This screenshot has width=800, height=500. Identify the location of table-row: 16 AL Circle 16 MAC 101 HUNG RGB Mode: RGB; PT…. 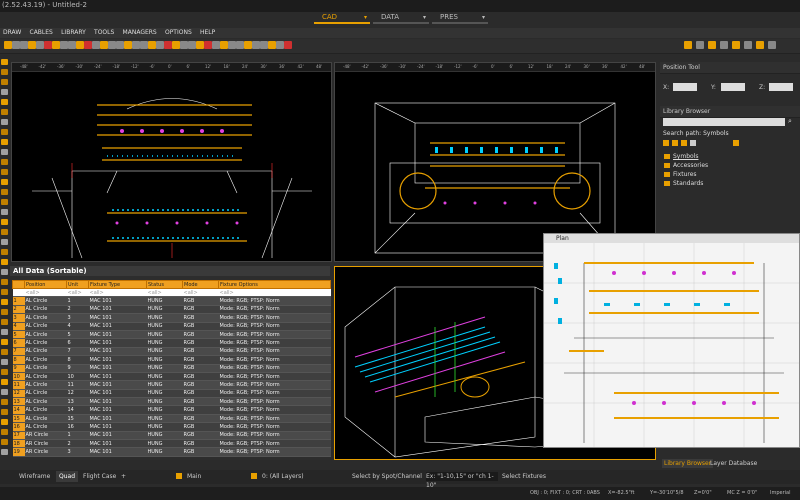
(171, 427).